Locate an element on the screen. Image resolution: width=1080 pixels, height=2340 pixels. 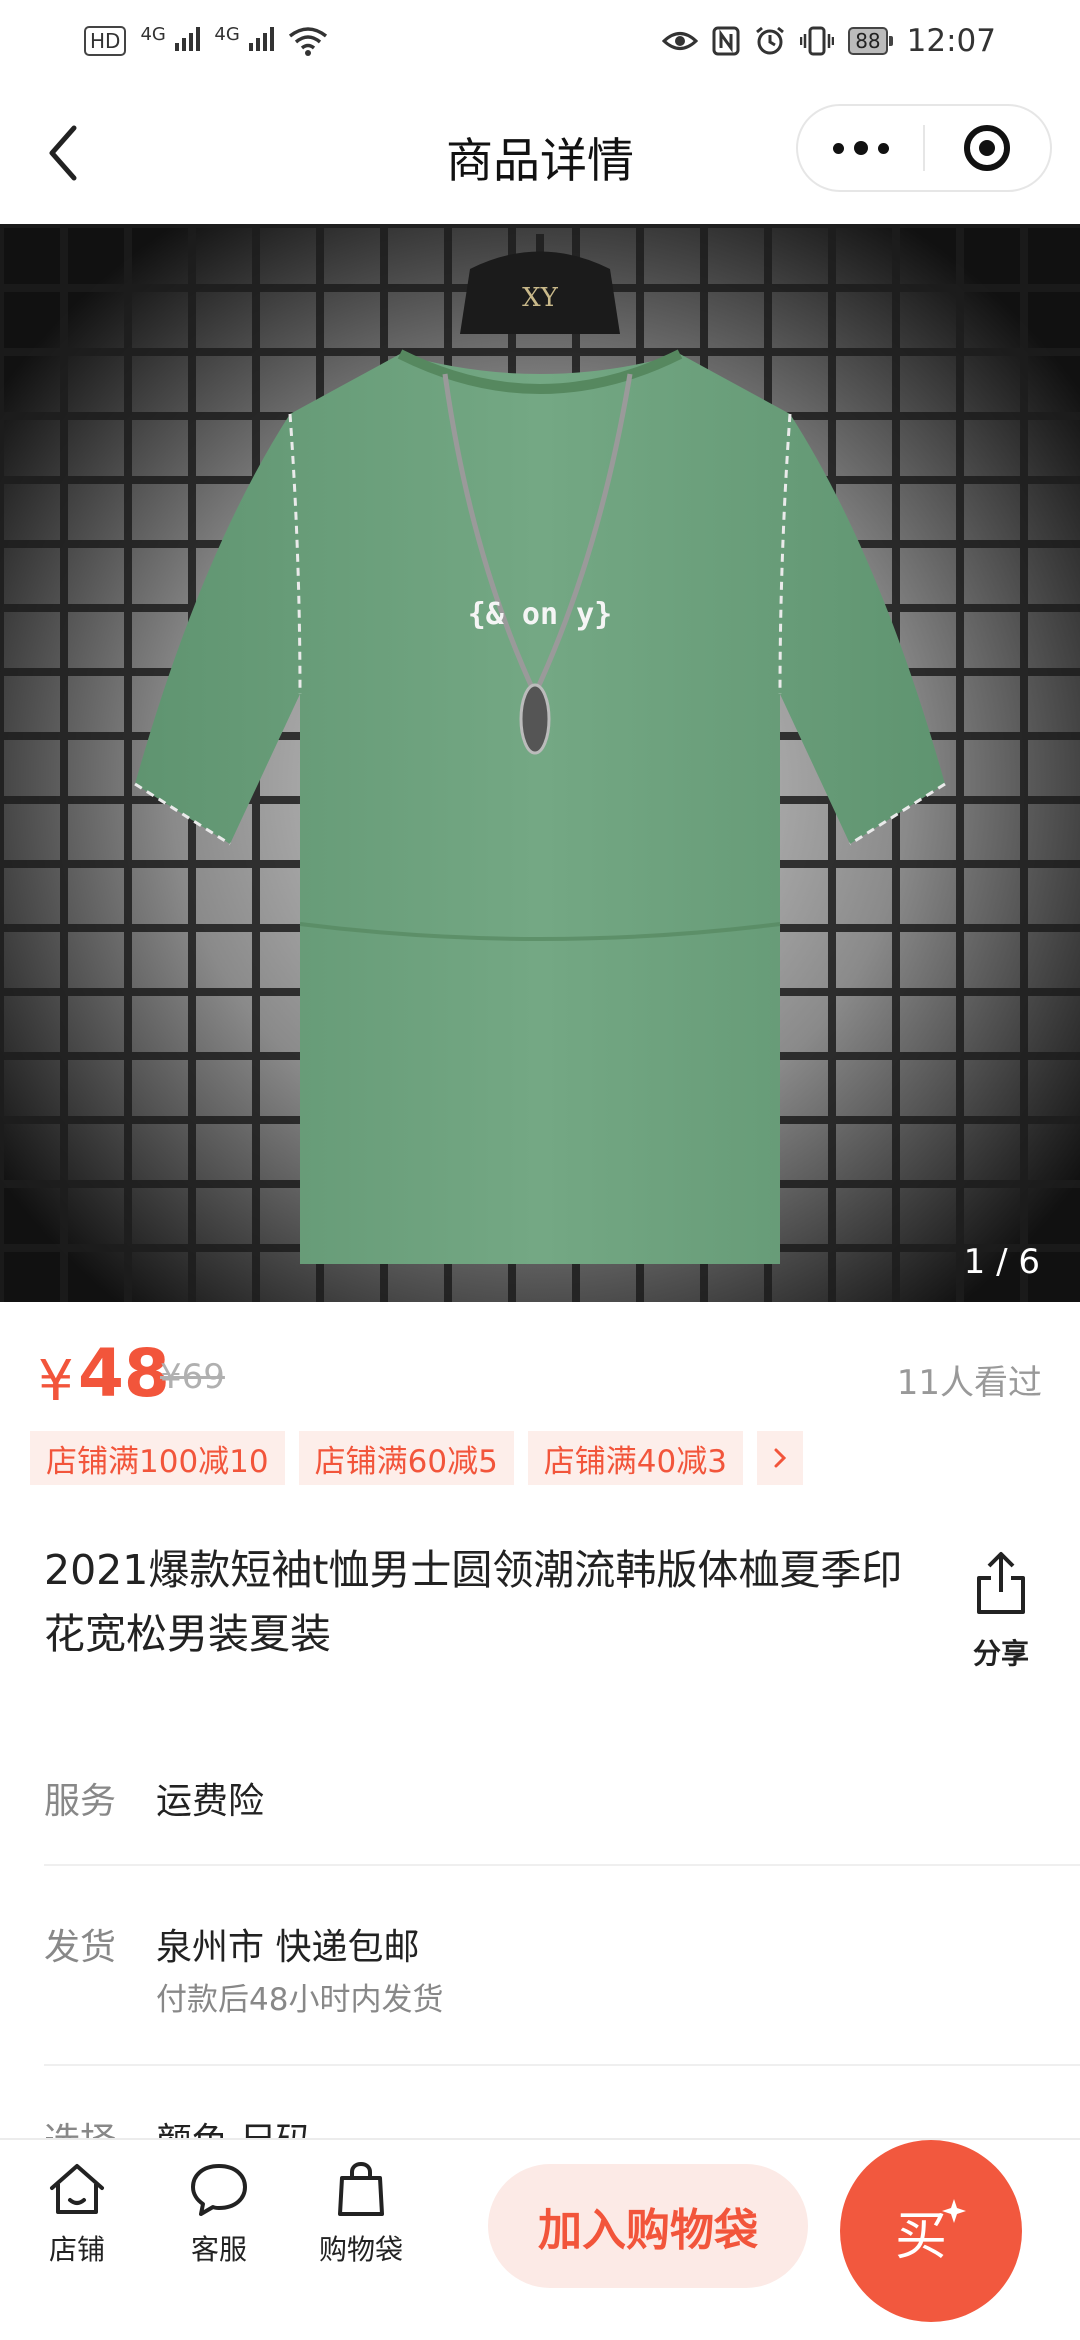
vibrate-icon is located at coordinates (817, 41).